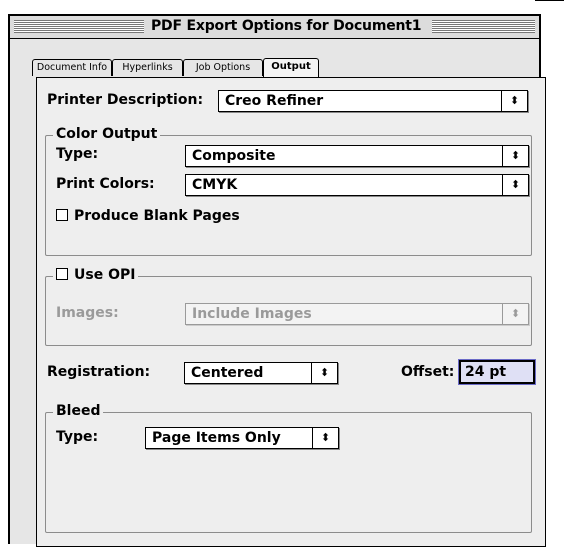 Image resolution: width=564 pixels, height=547 pixels. What do you see at coordinates (357, 156) in the screenshot?
I see `color-type-popup: Composite ⬍` at bounding box center [357, 156].